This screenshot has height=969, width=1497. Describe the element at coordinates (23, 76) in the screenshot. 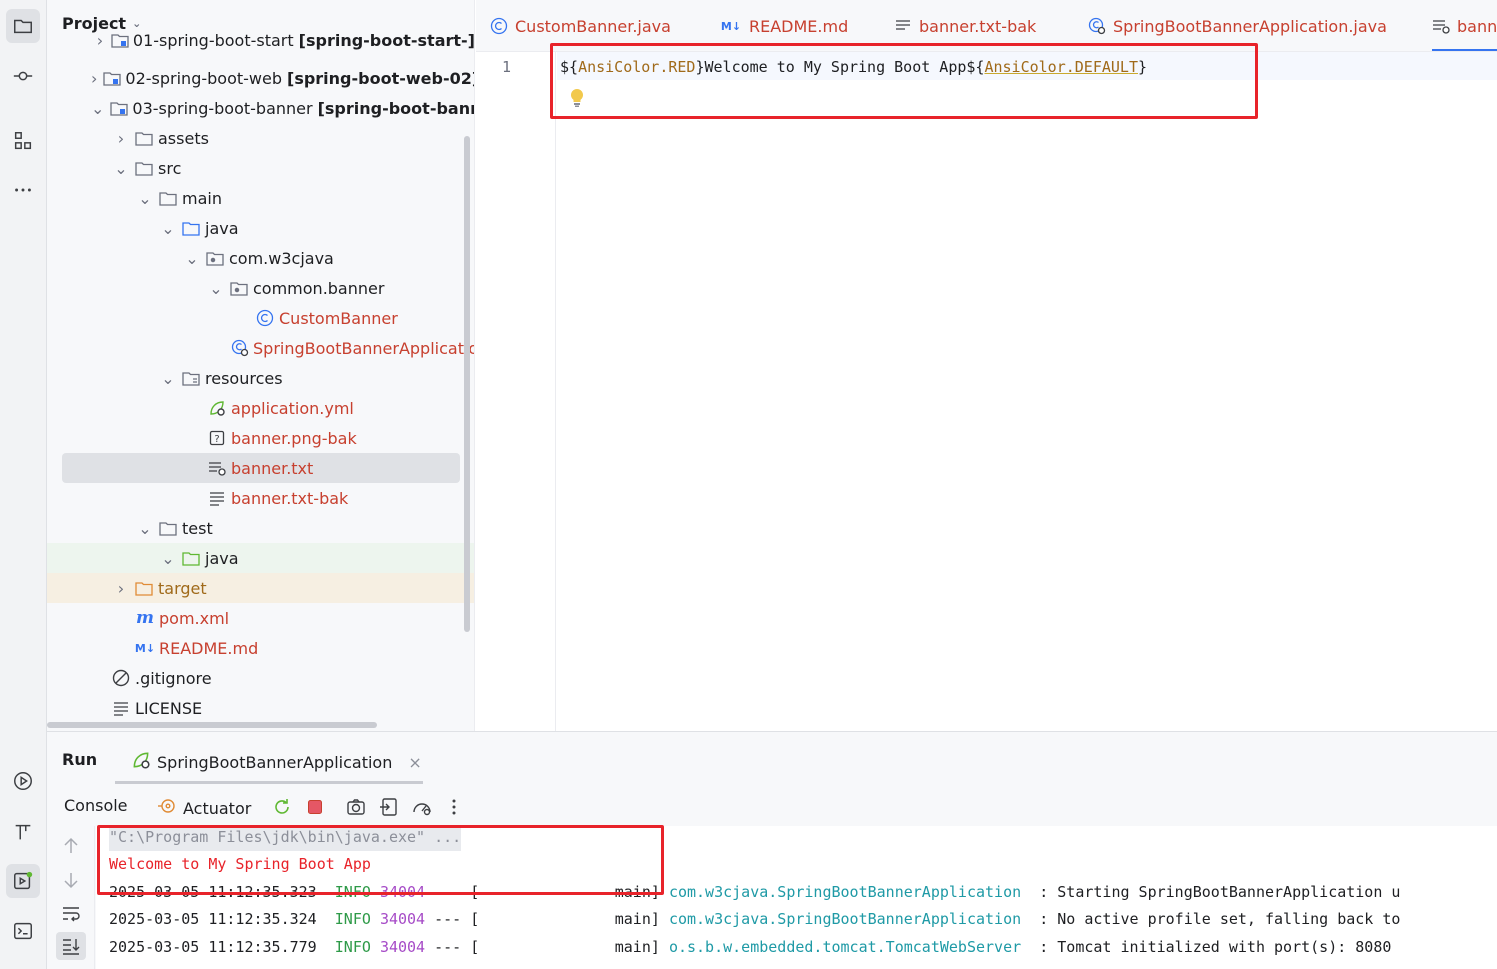

I see `commit-tool-icon` at that location.